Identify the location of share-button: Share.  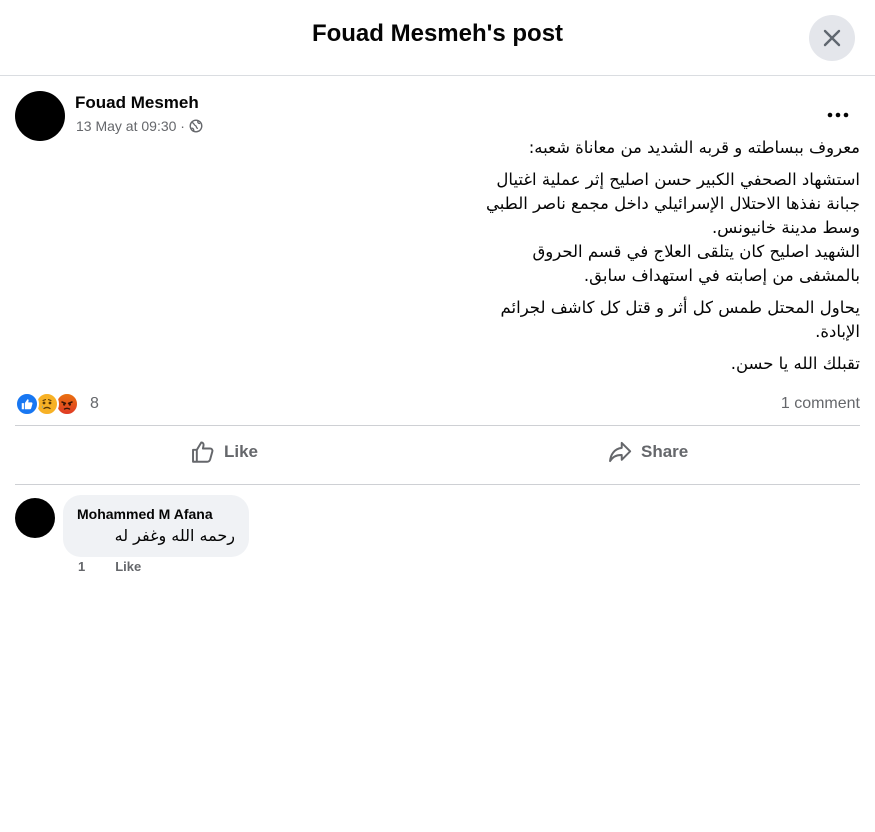
(647, 452).